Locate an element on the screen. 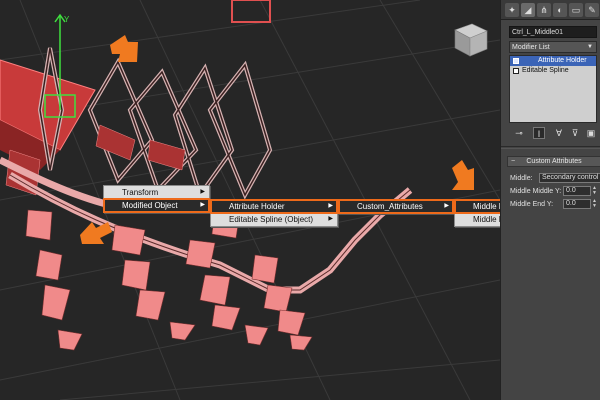  viewcube-icon is located at coordinates (471, 40).